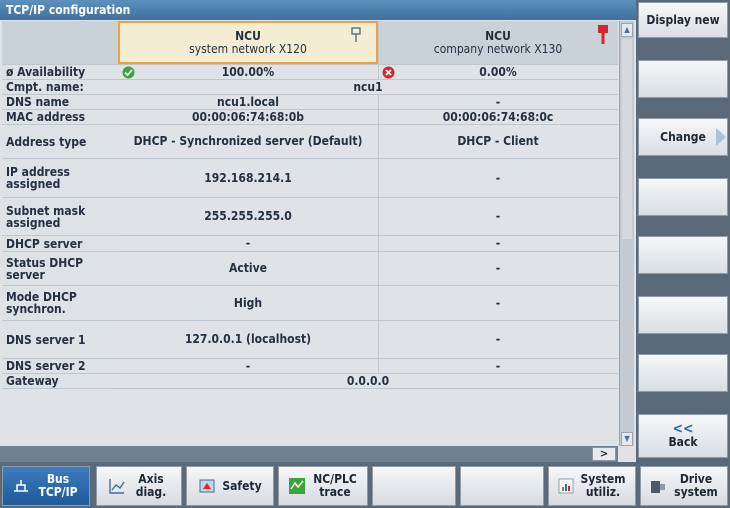 This screenshot has width=730, height=508. I want to click on table-row: Mode DHCP synchron. High -, so click(310, 303).